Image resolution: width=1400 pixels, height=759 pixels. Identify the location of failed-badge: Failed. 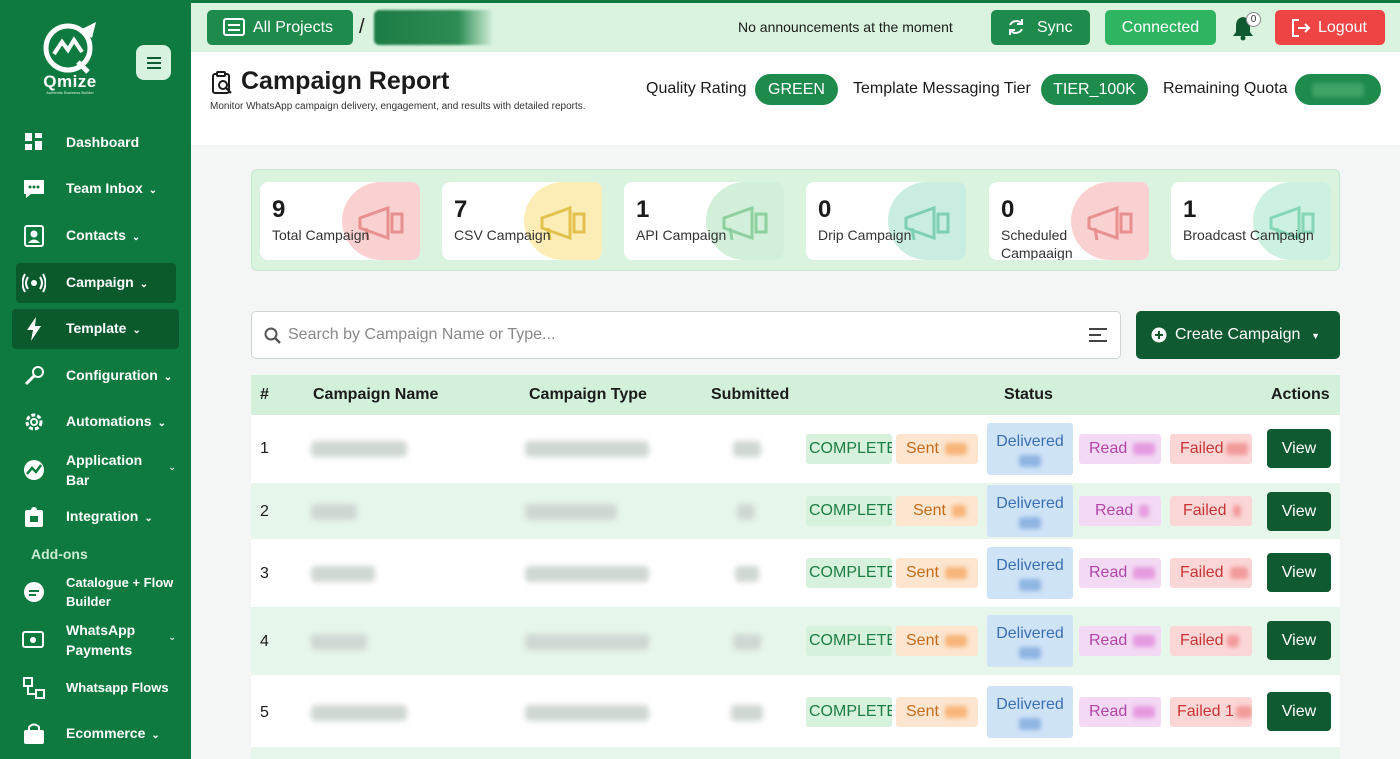
(1211, 511).